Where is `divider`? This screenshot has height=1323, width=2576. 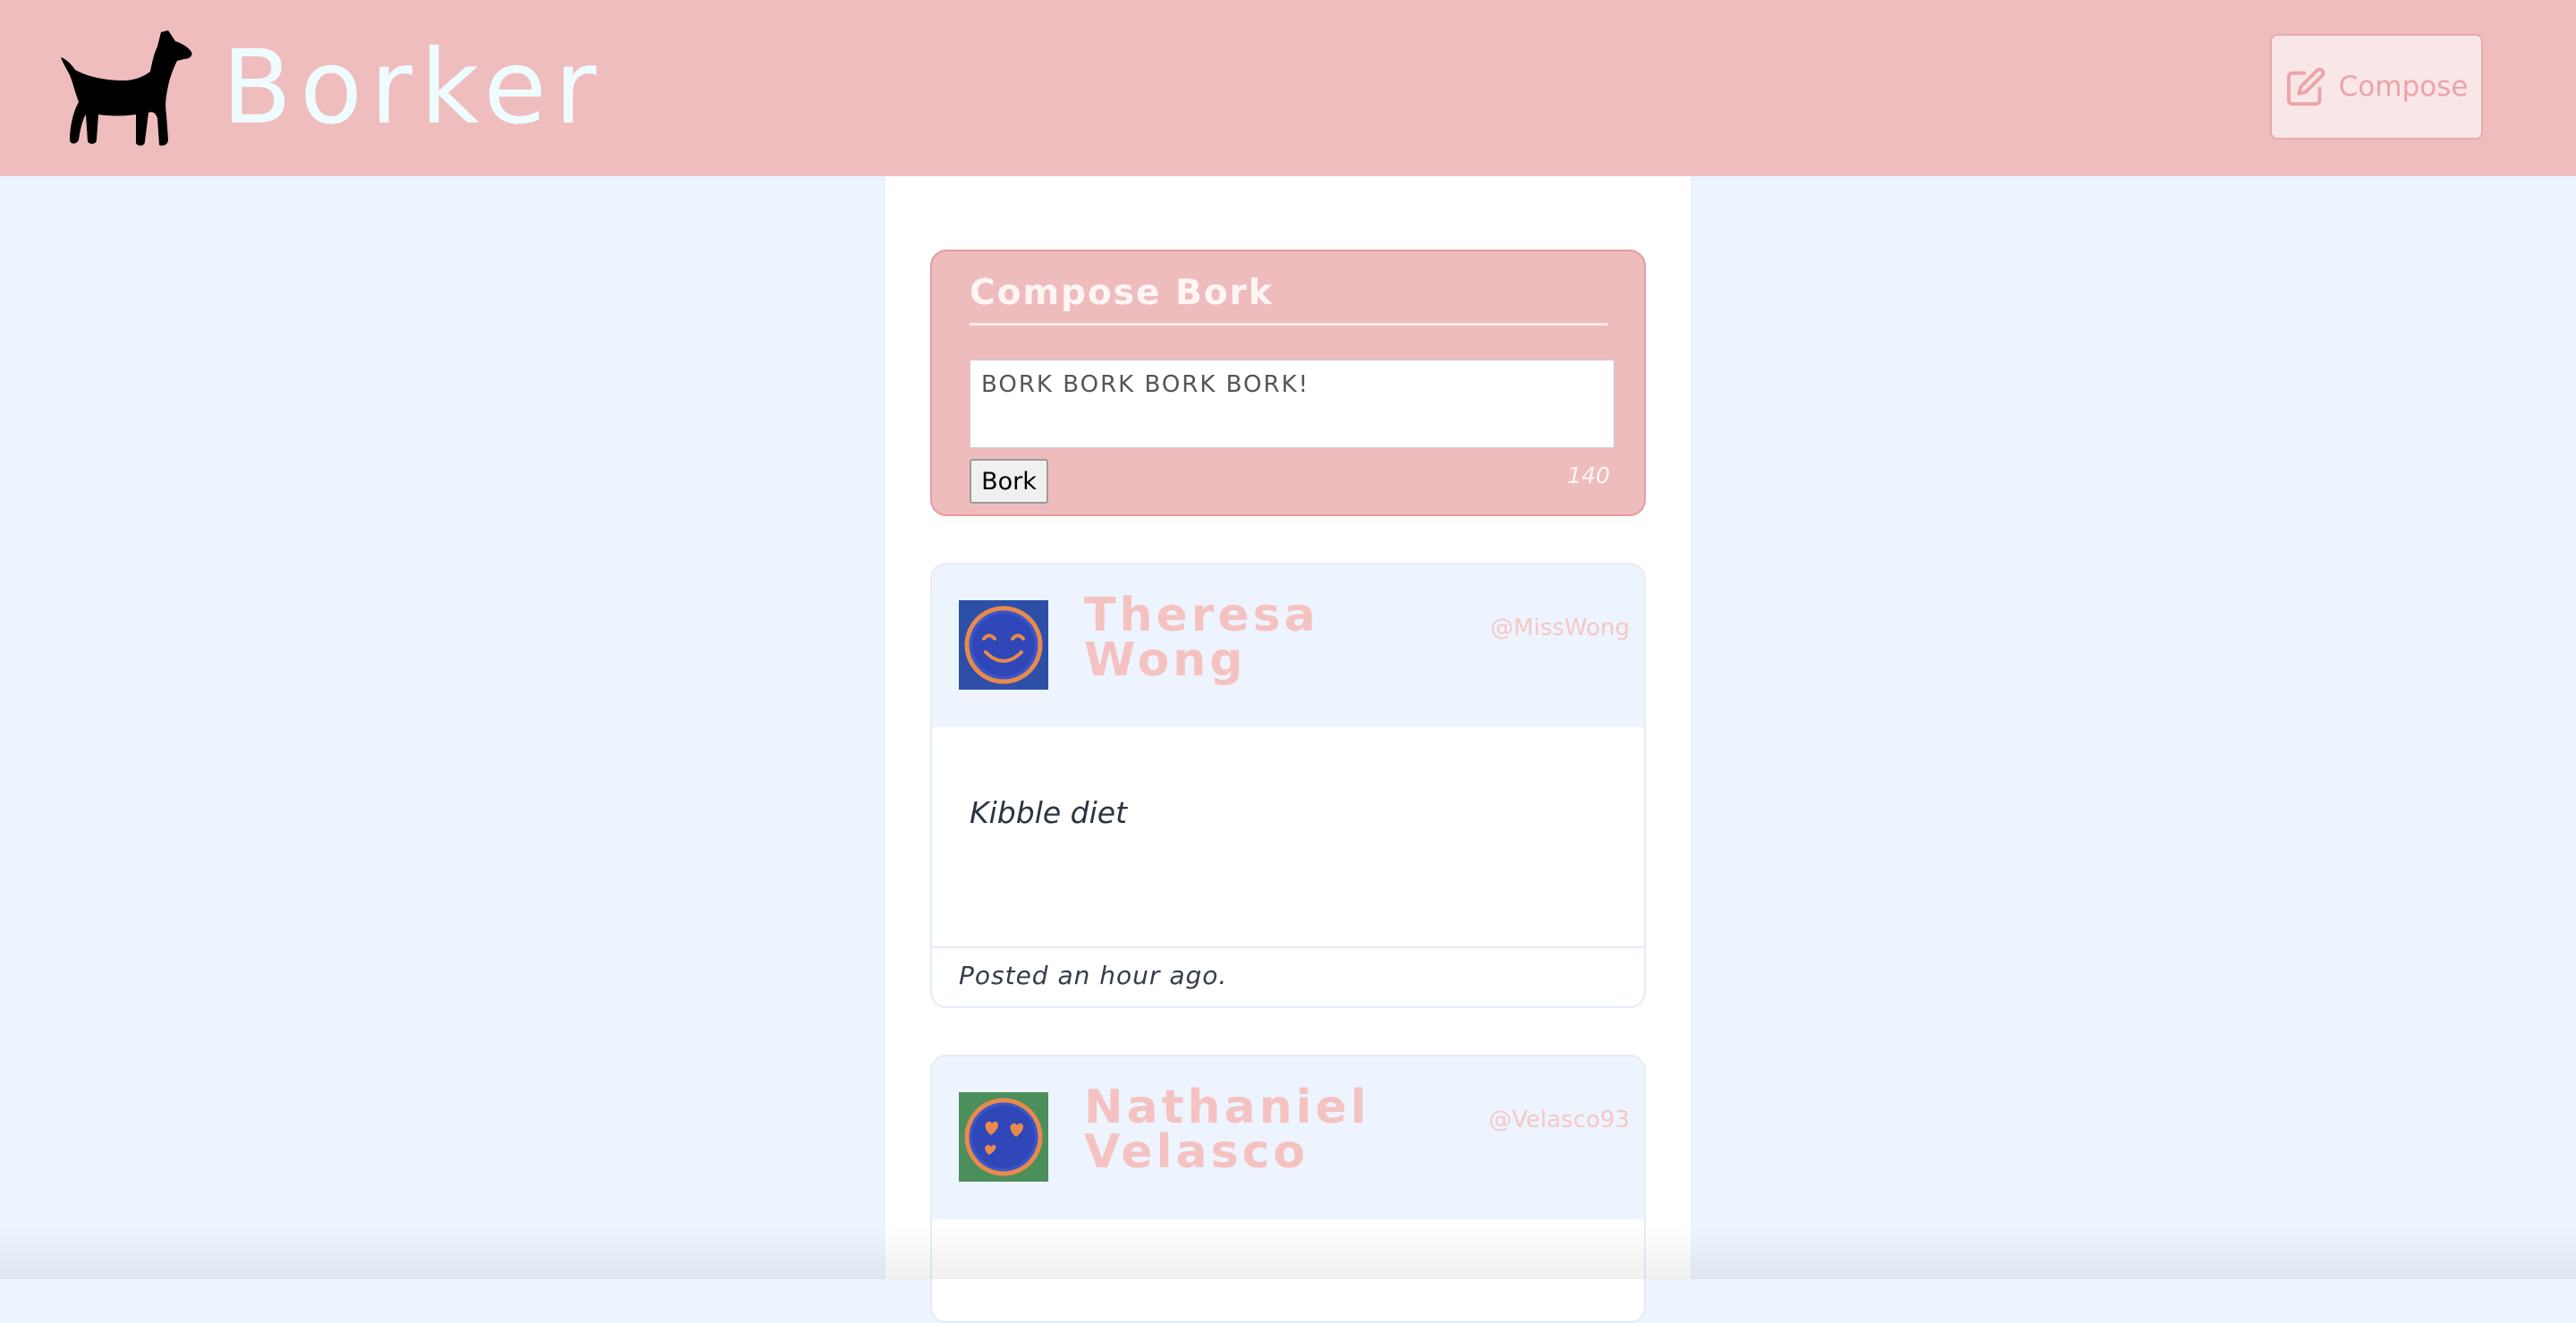 divider is located at coordinates (1289, 324).